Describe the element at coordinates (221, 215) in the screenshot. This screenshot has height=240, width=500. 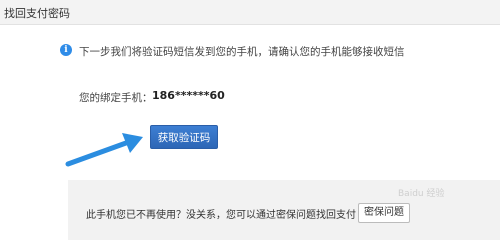
I see `alternate-recovery-message: 此手机您已不再使用？没关系，您可以通过密保问题找回支付` at that location.